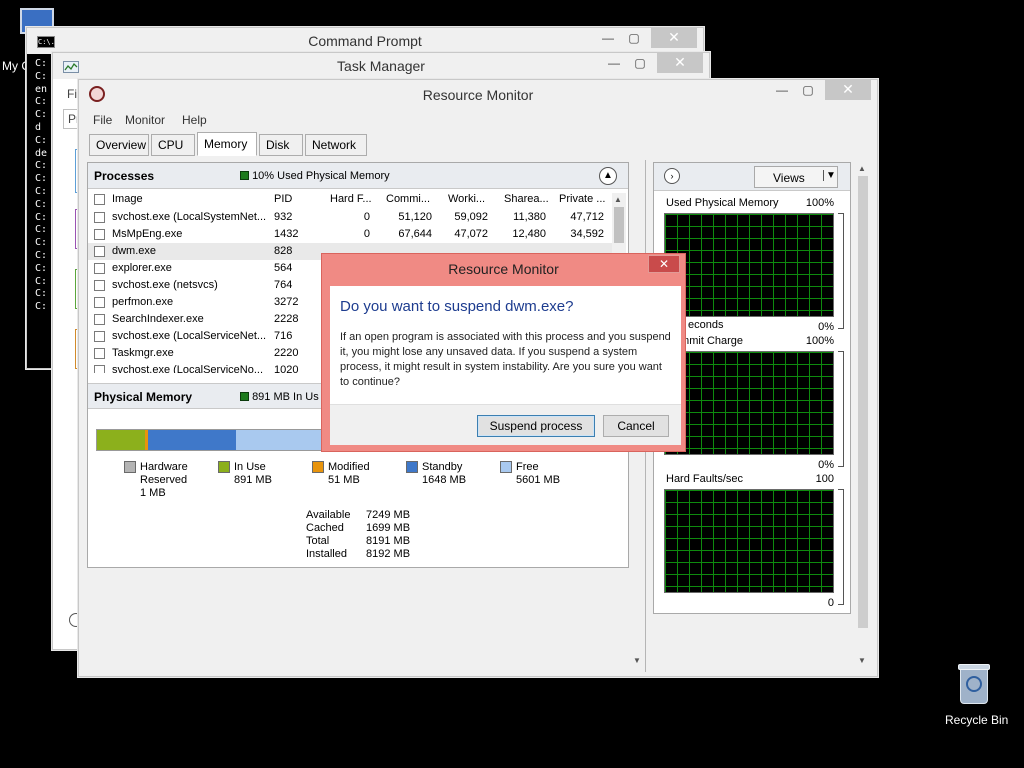 The image size is (1024, 768). What do you see at coordinates (637, 660) in the screenshot?
I see `left-scroll-down-icon: ▼` at bounding box center [637, 660].